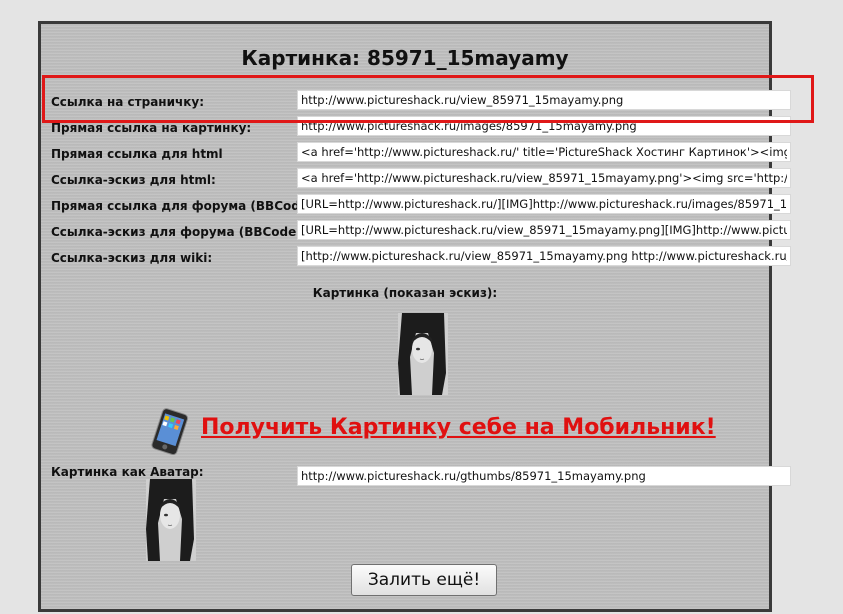  Describe the element at coordinates (405, 293) in the screenshot. I see `preview-heading: Картинка (показан эскиз):` at that location.